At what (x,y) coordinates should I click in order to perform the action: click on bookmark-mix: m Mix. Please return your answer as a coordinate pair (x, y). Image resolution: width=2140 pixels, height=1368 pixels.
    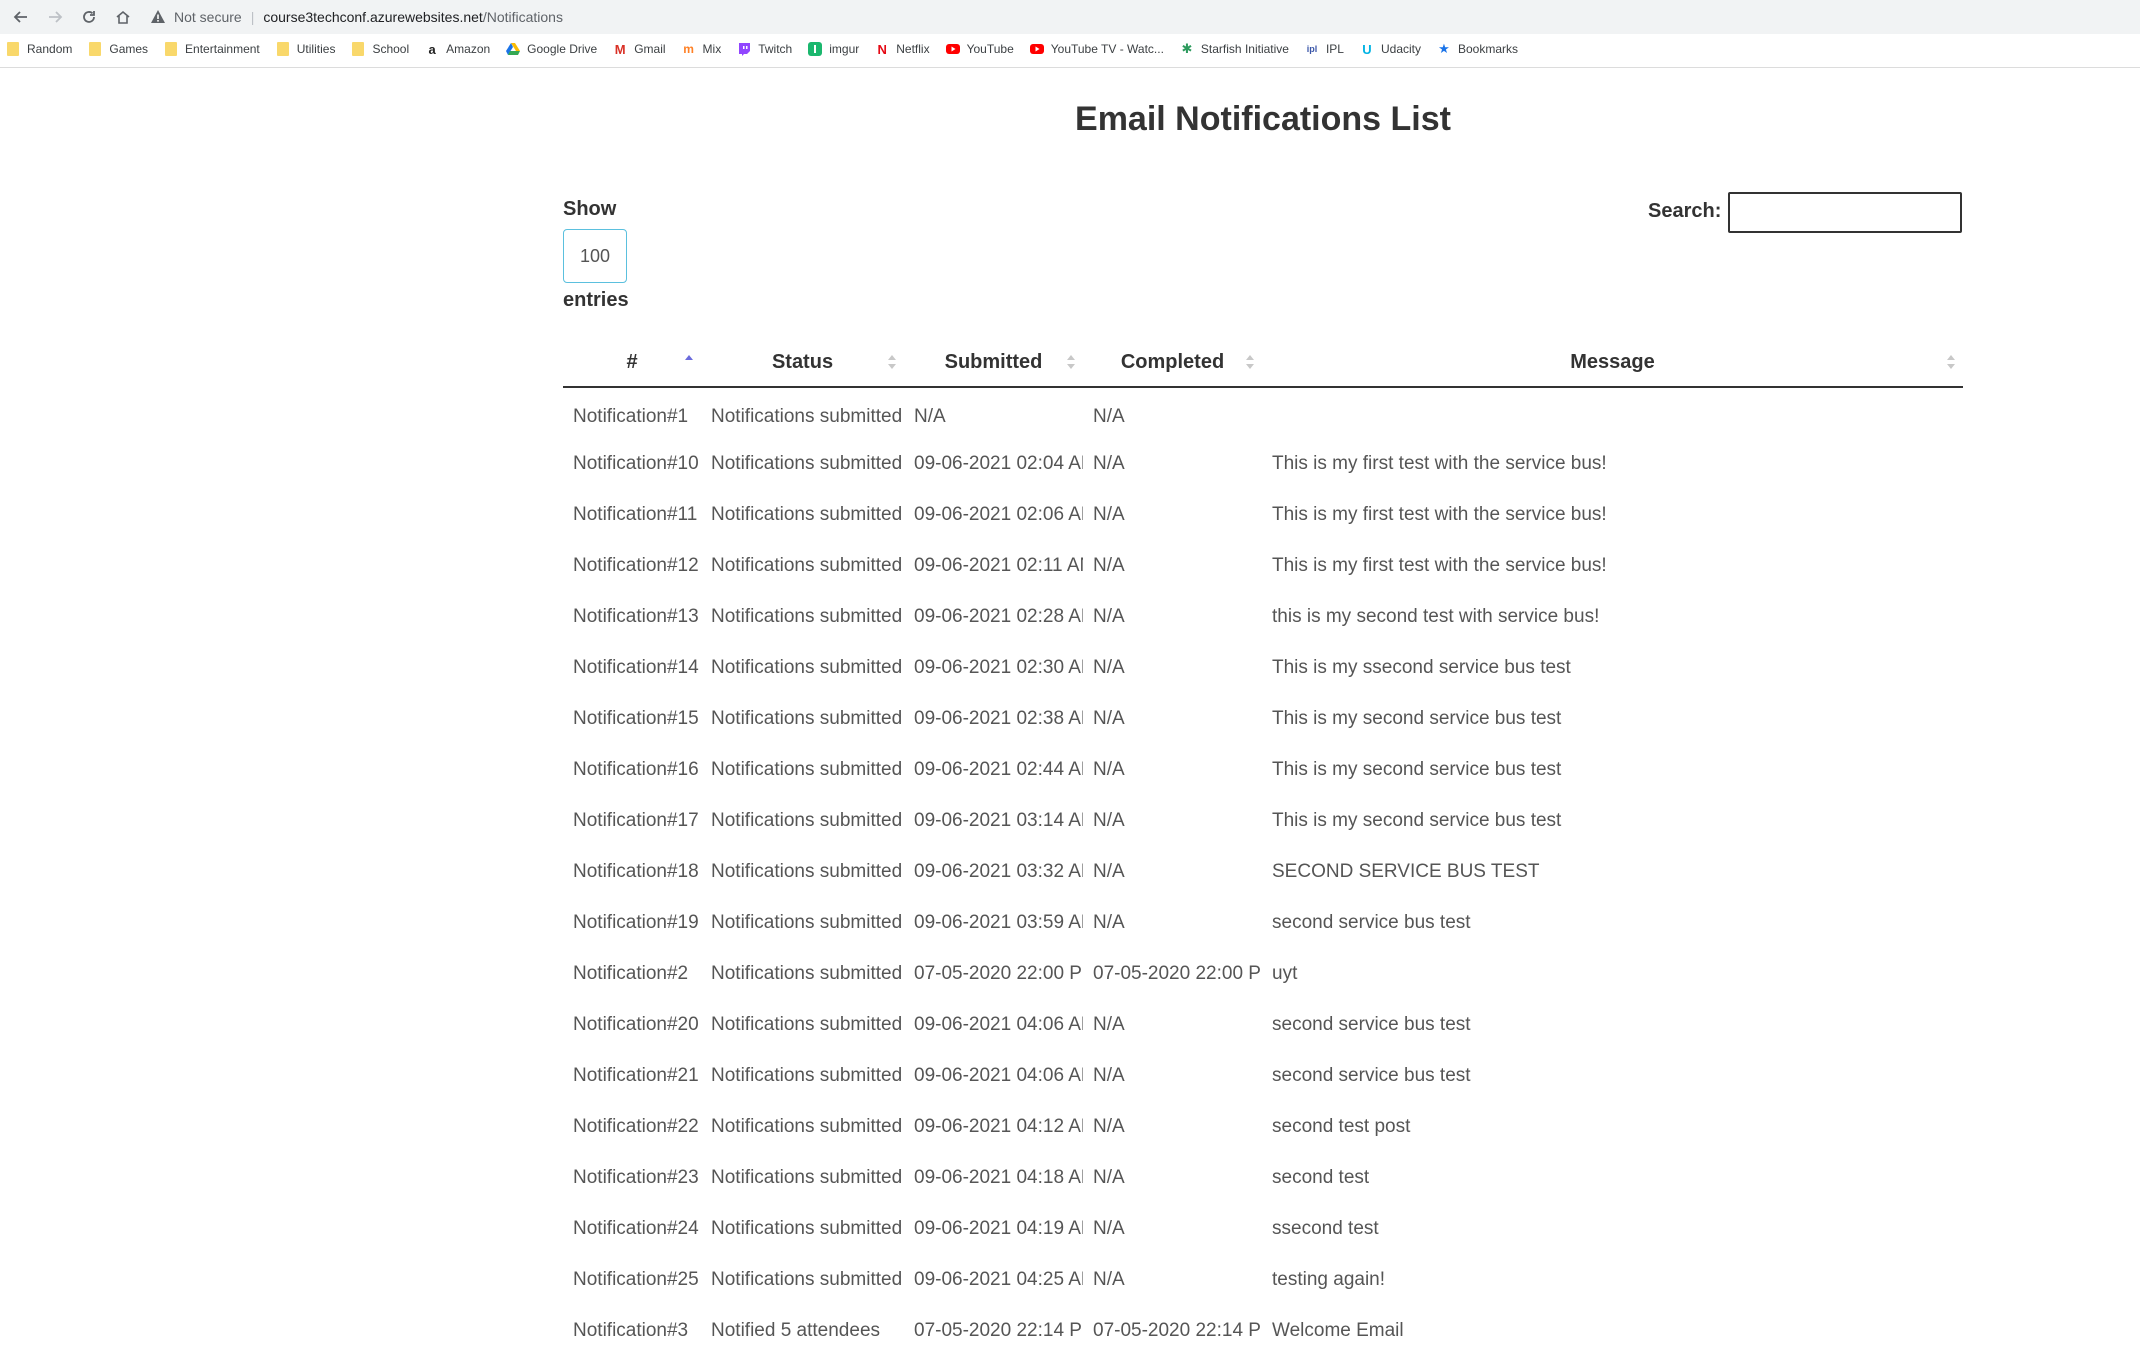
    Looking at the image, I should click on (701, 49).